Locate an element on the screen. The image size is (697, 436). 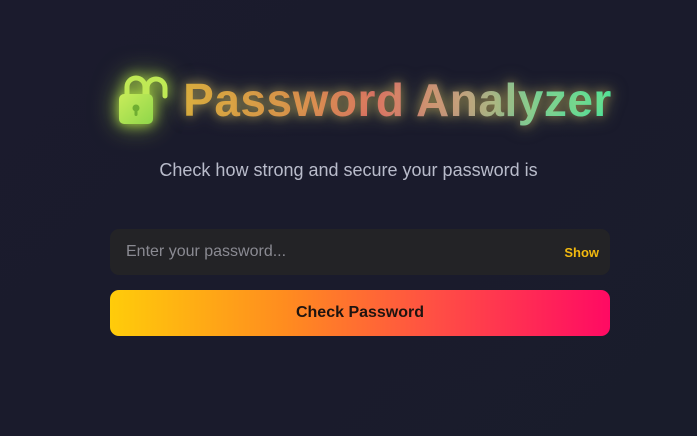
show-password-toggle: Show is located at coordinates (581, 252).